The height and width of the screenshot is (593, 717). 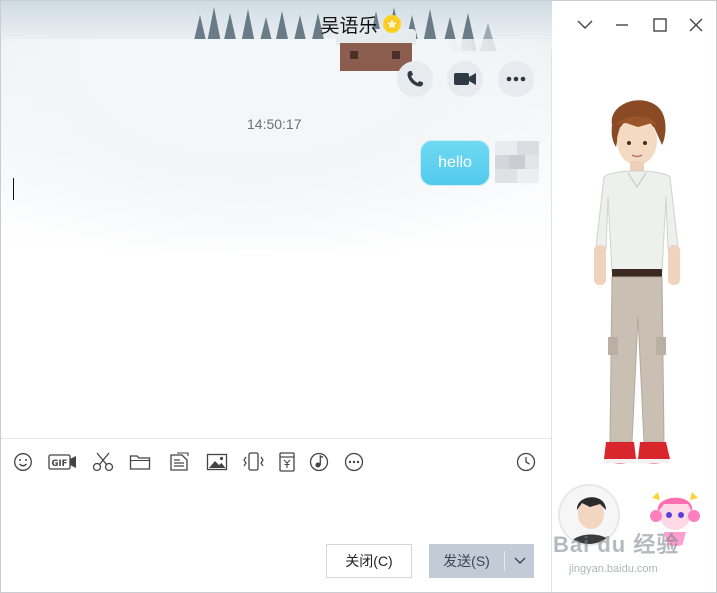 What do you see at coordinates (613, 569) in the screenshot?
I see `watermark-url: jingyan.baidu.com` at bounding box center [613, 569].